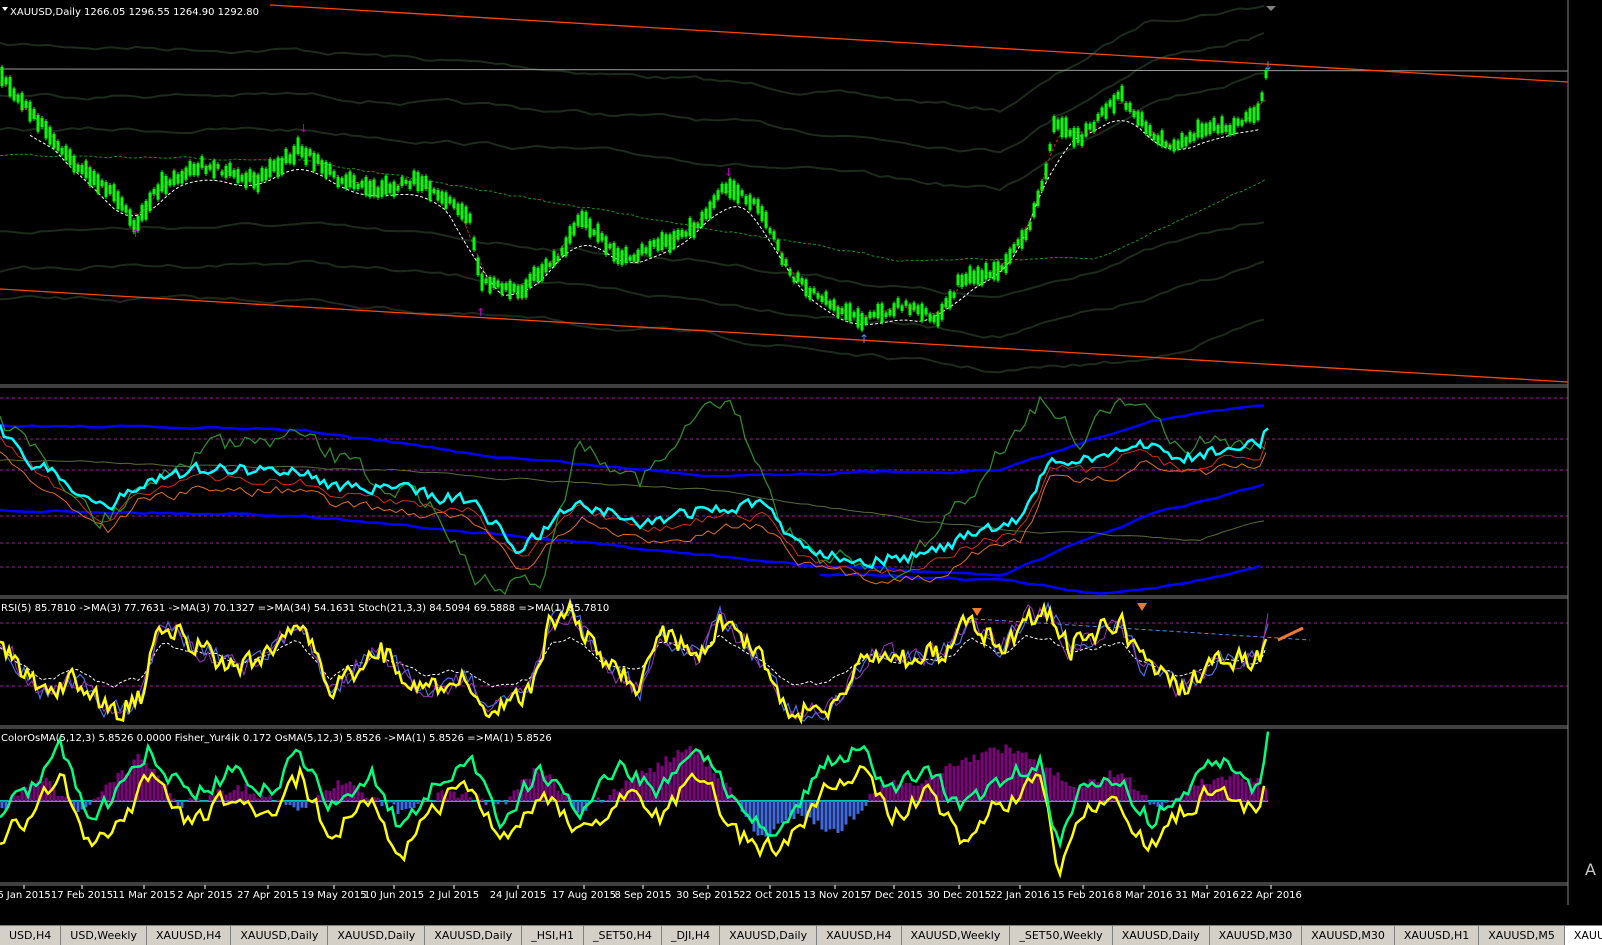 This screenshot has width=1602, height=945. I want to click on chart-tab: _HSI,H1, so click(553, 935).